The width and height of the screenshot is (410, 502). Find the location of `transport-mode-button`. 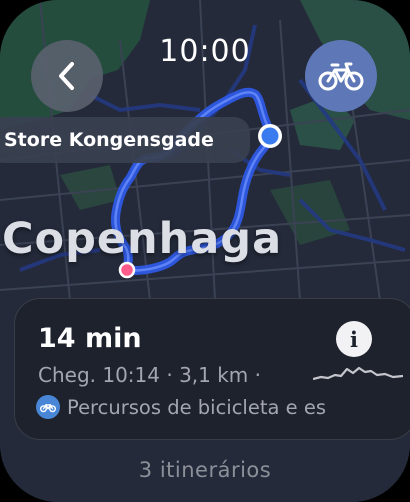

transport-mode-button is located at coordinates (341, 76).